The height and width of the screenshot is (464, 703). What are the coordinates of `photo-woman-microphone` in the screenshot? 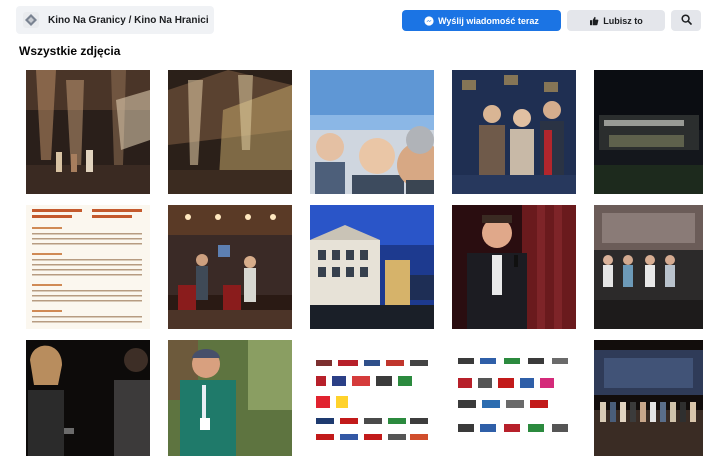 It's located at (88, 398).